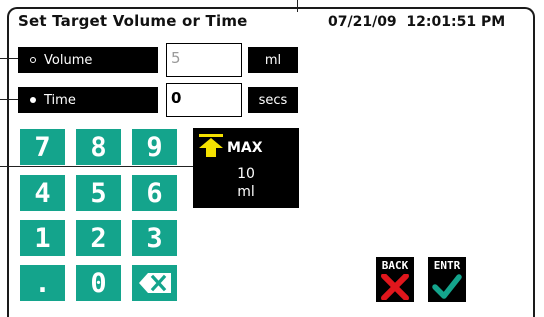  I want to click on callout-line-max, so click(96, 166).